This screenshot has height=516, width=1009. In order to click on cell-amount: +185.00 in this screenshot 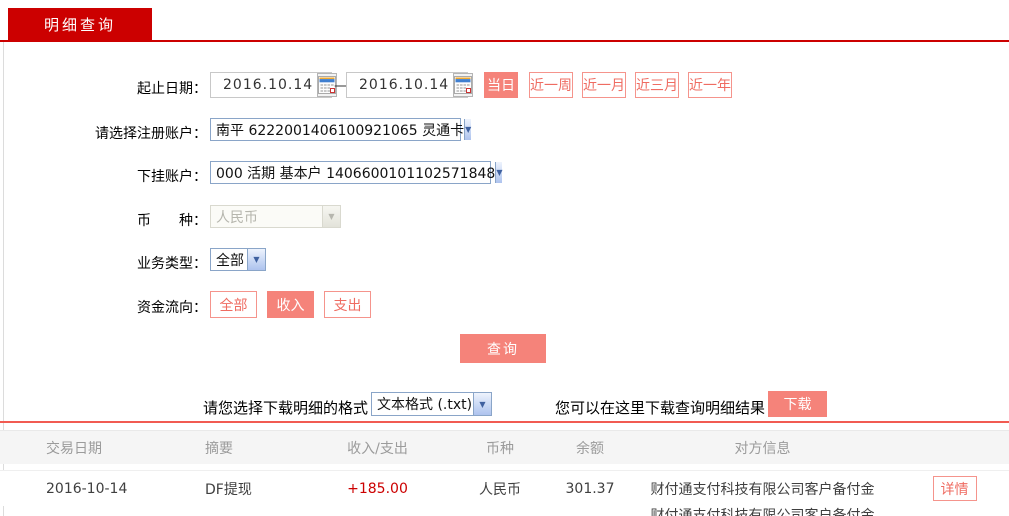, I will do `click(377, 488)`.